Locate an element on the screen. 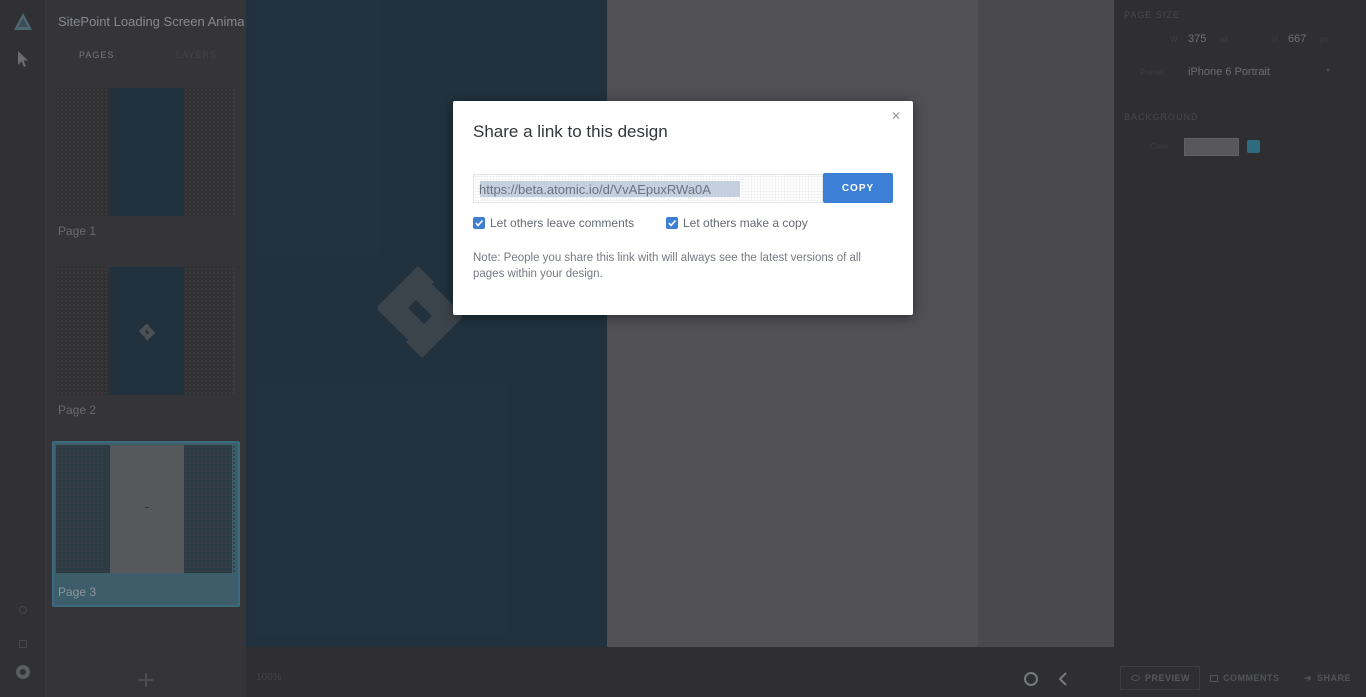 The image size is (1366, 697). copy-button: COPY is located at coordinates (858, 188).